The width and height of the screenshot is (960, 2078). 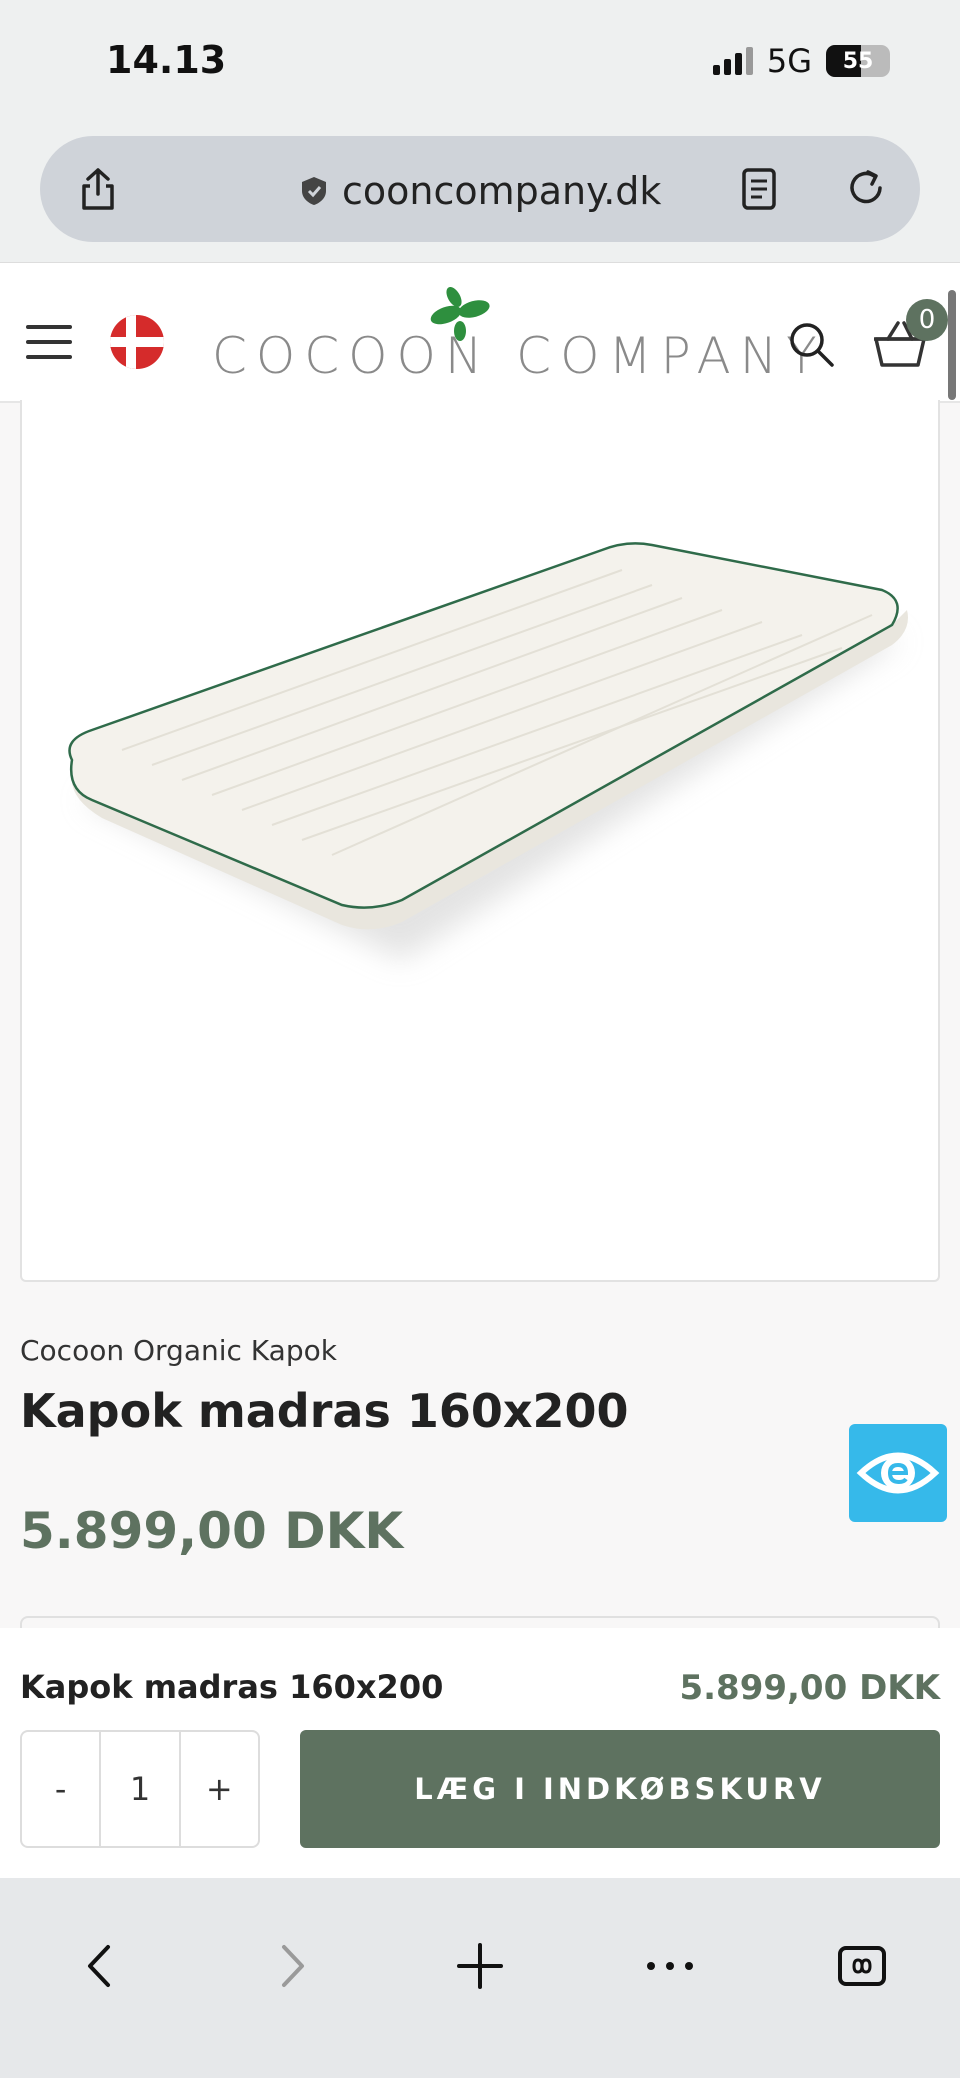 What do you see at coordinates (501, 191) in the screenshot?
I see `url-text: cooncompany.dk` at bounding box center [501, 191].